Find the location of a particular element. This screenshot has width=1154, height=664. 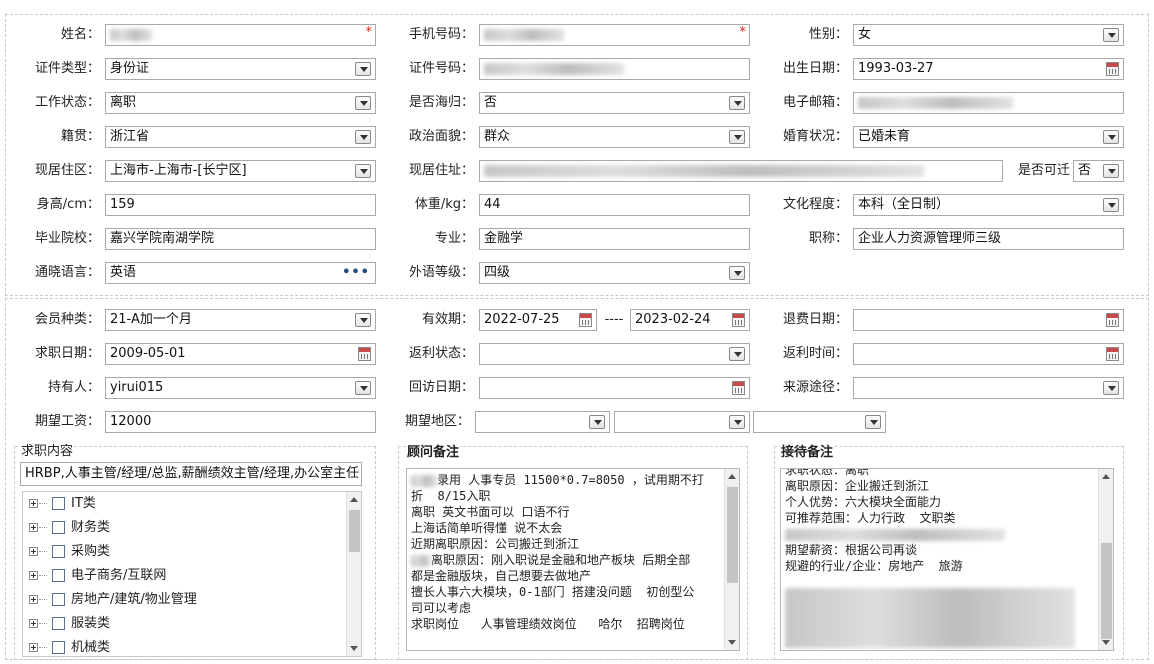

foreign-level-select: 四级 is located at coordinates (614, 273).